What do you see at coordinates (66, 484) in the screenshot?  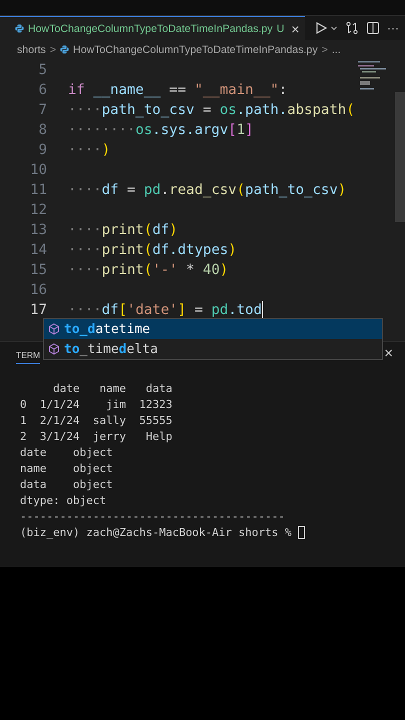 I see `terminal-output: data object` at bounding box center [66, 484].